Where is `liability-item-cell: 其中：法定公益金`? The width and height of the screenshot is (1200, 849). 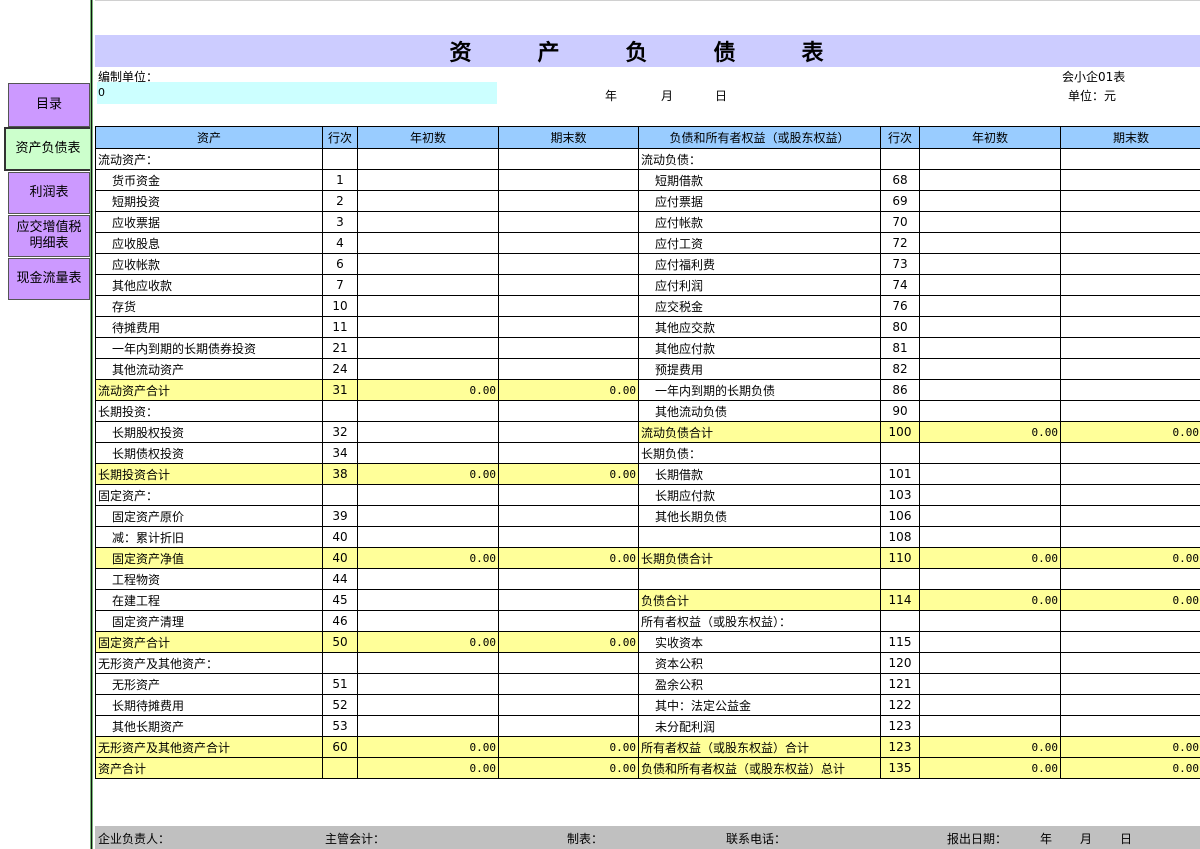 liability-item-cell: 其中：法定公益金 is located at coordinates (759, 705).